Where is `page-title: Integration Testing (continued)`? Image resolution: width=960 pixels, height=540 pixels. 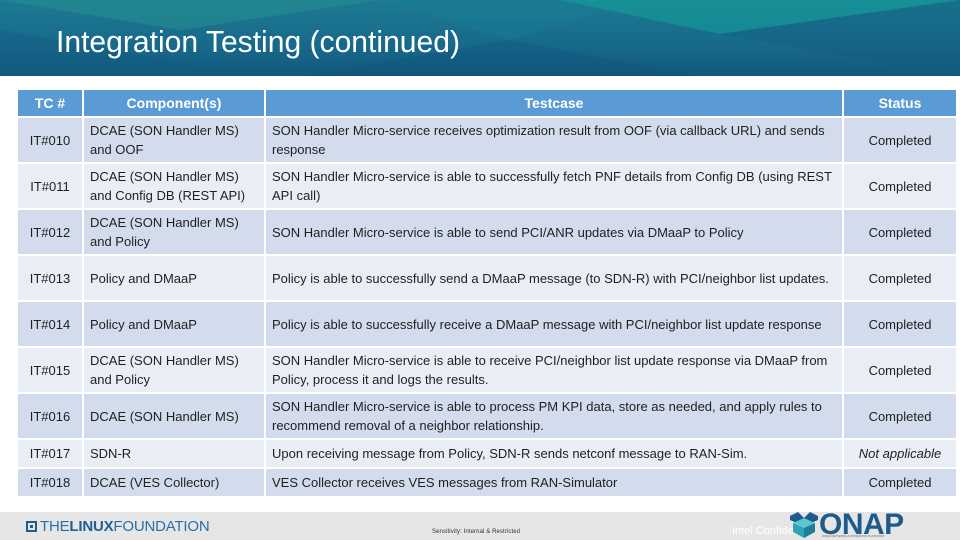
page-title: Integration Testing (continued) is located at coordinates (258, 41).